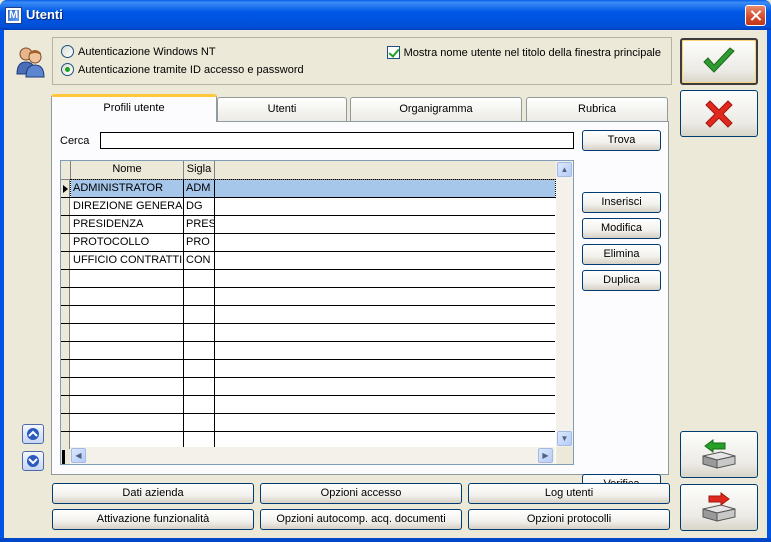 This screenshot has height=542, width=771. I want to click on cell-nome: ADMINISTRATOR, so click(127, 188).